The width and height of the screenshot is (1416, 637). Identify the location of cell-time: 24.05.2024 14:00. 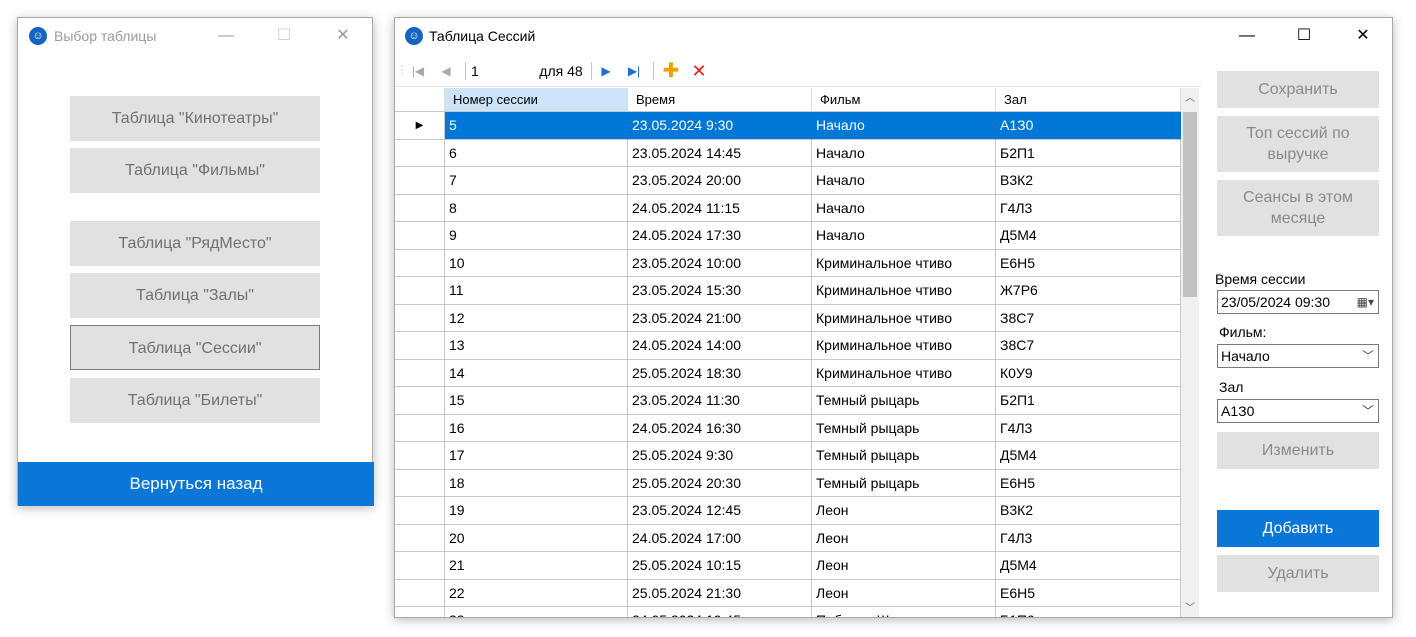
(720, 346).